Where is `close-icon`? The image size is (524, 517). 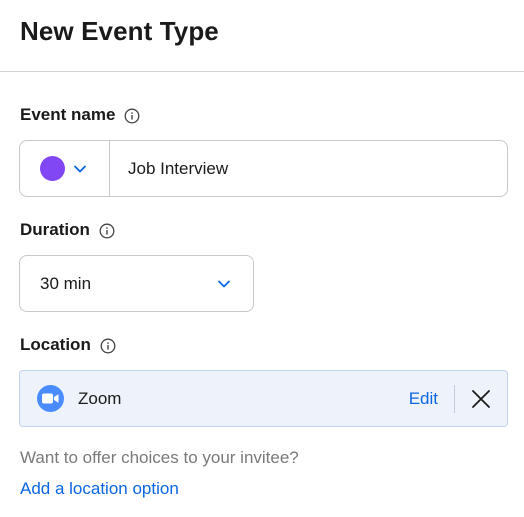 close-icon is located at coordinates (481, 399).